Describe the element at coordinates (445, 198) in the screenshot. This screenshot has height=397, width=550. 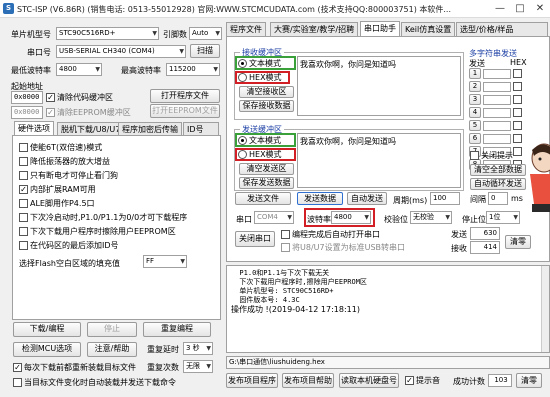
I see `period-input: 100` at that location.